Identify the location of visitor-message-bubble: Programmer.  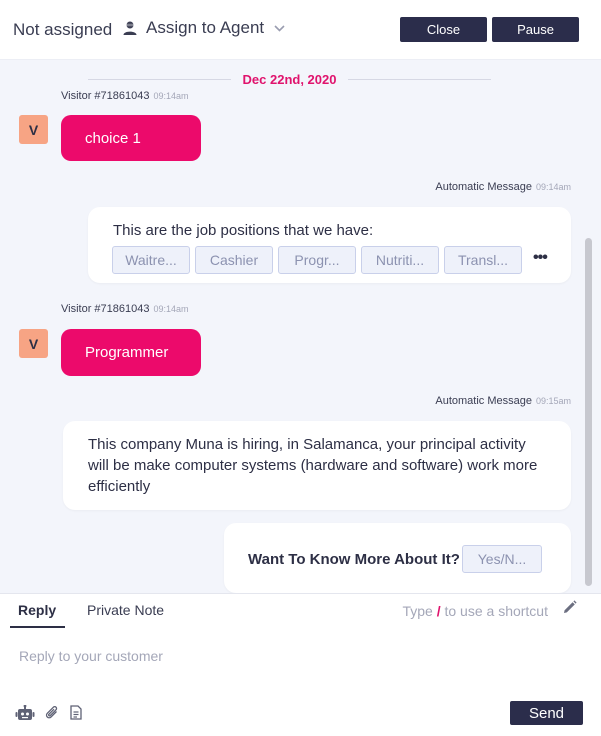
(131, 352).